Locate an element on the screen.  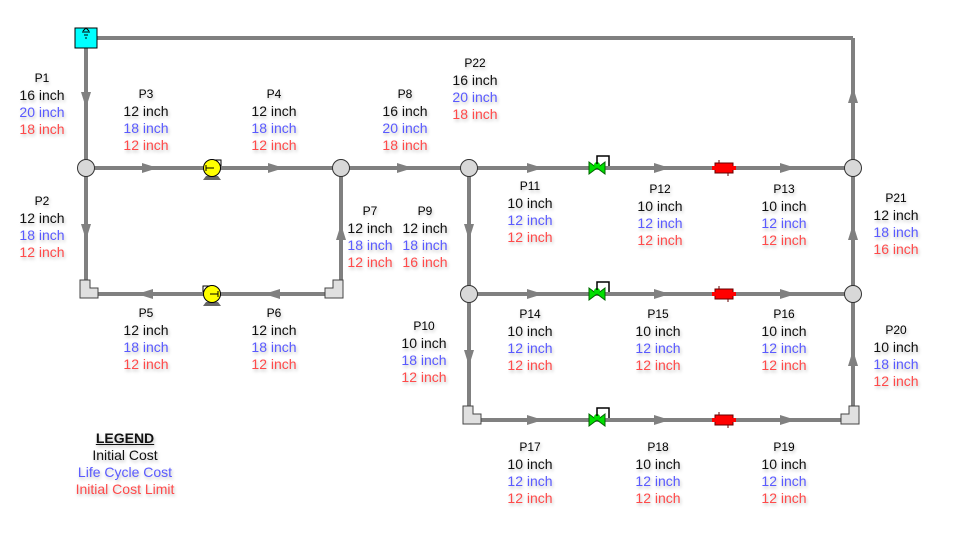
pipe-label-p22: P22 16 inch 20 inch 18 inch is located at coordinates (474, 89).